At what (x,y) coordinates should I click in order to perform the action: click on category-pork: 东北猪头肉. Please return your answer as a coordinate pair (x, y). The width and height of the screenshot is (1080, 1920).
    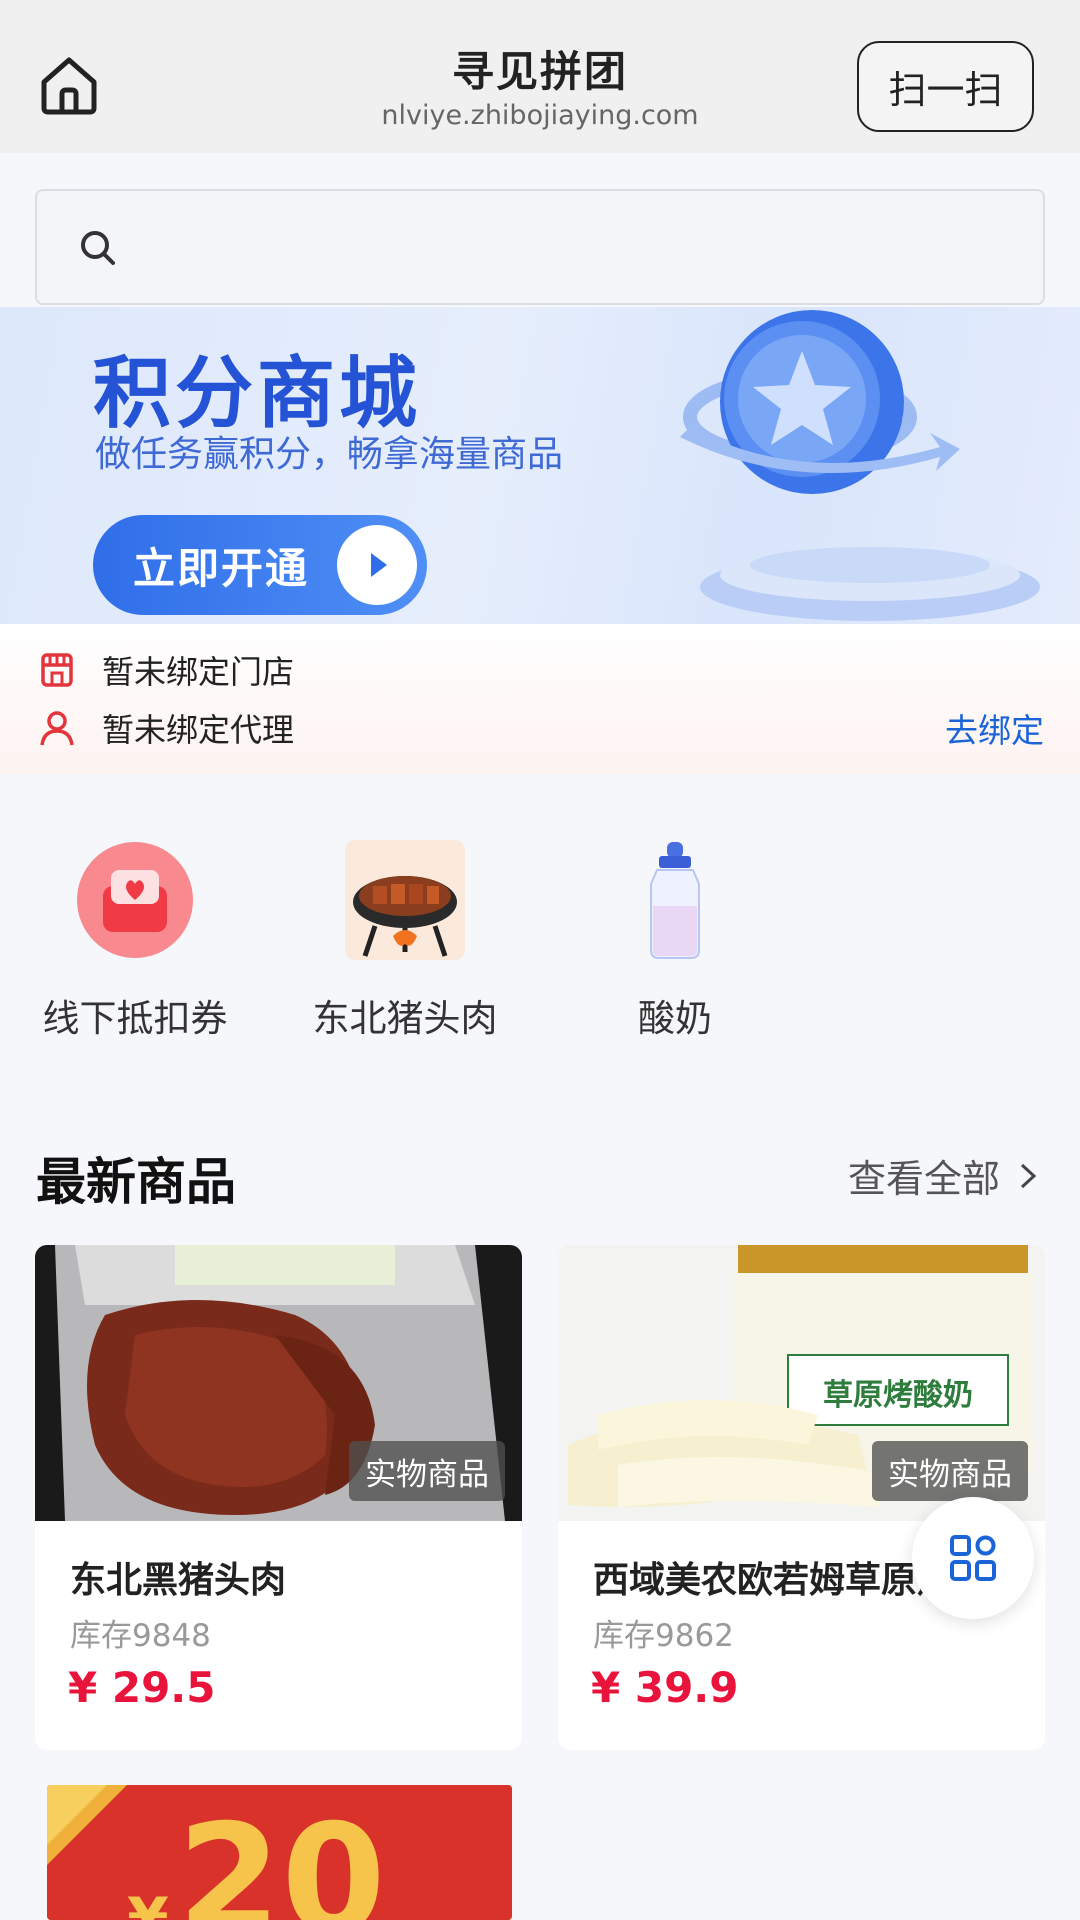
    Looking at the image, I should click on (405, 941).